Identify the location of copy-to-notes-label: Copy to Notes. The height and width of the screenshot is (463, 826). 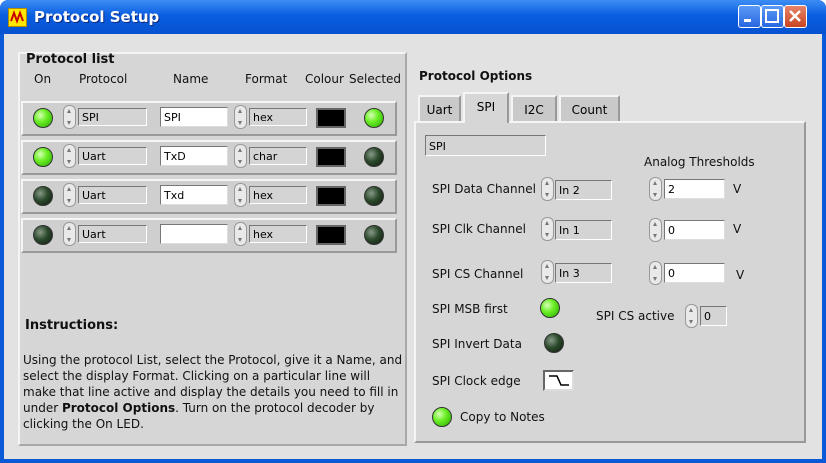
(502, 417).